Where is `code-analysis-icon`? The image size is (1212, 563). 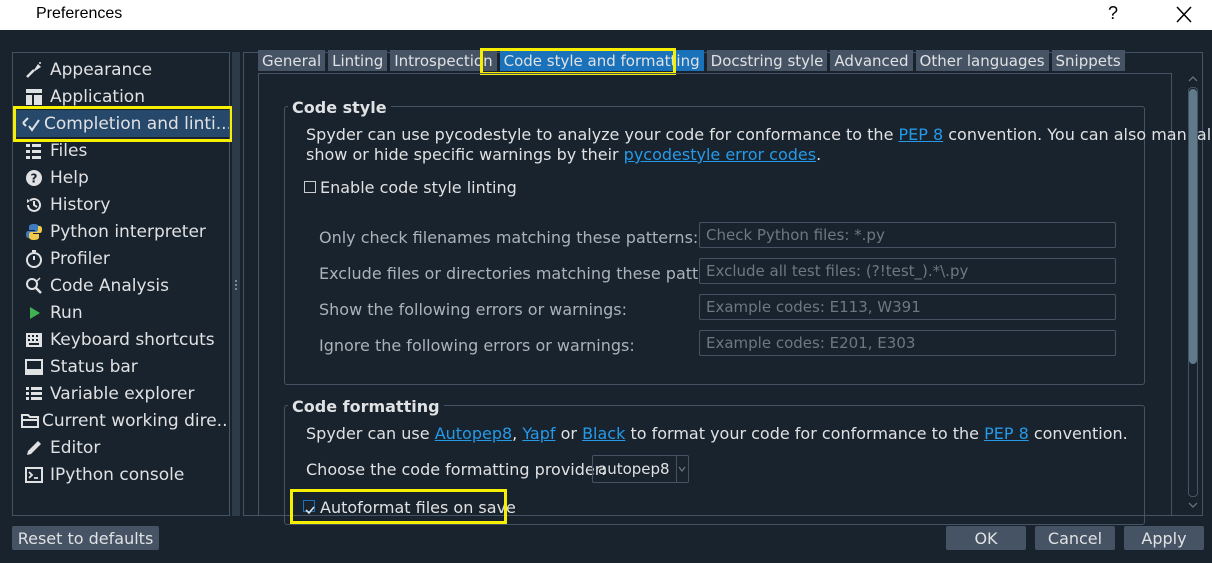
code-analysis-icon is located at coordinates (34, 286).